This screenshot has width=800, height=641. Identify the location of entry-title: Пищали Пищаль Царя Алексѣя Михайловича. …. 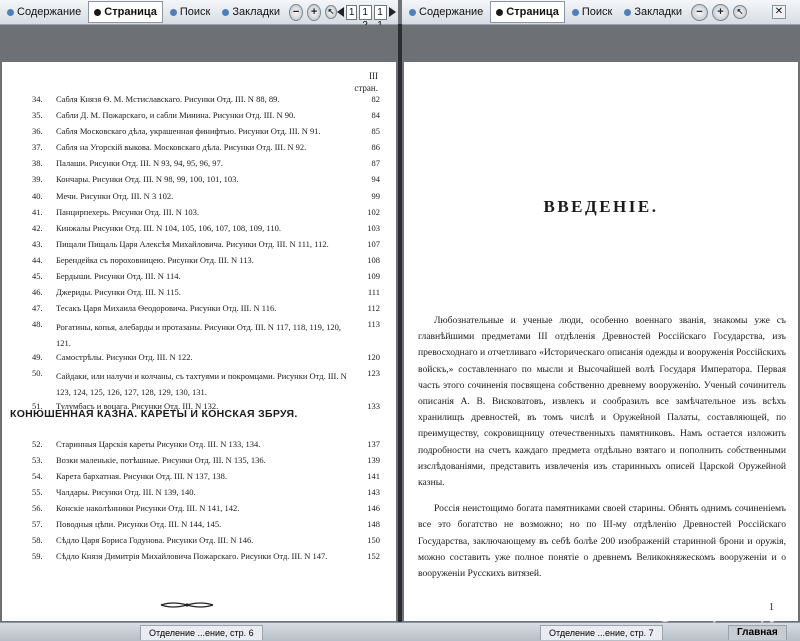
(192, 243).